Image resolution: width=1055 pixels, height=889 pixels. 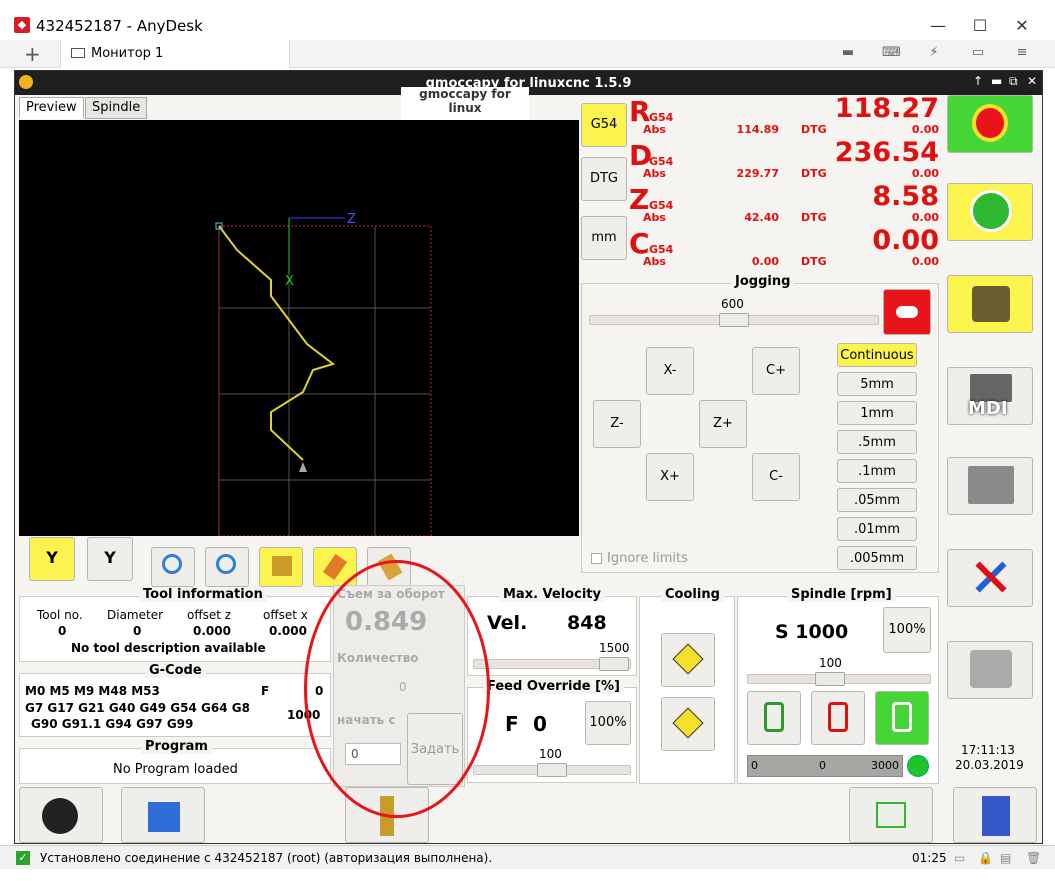 What do you see at coordinates (92, 691) in the screenshot?
I see `gcode-line-1: M0 M5 M9 M48 M53` at bounding box center [92, 691].